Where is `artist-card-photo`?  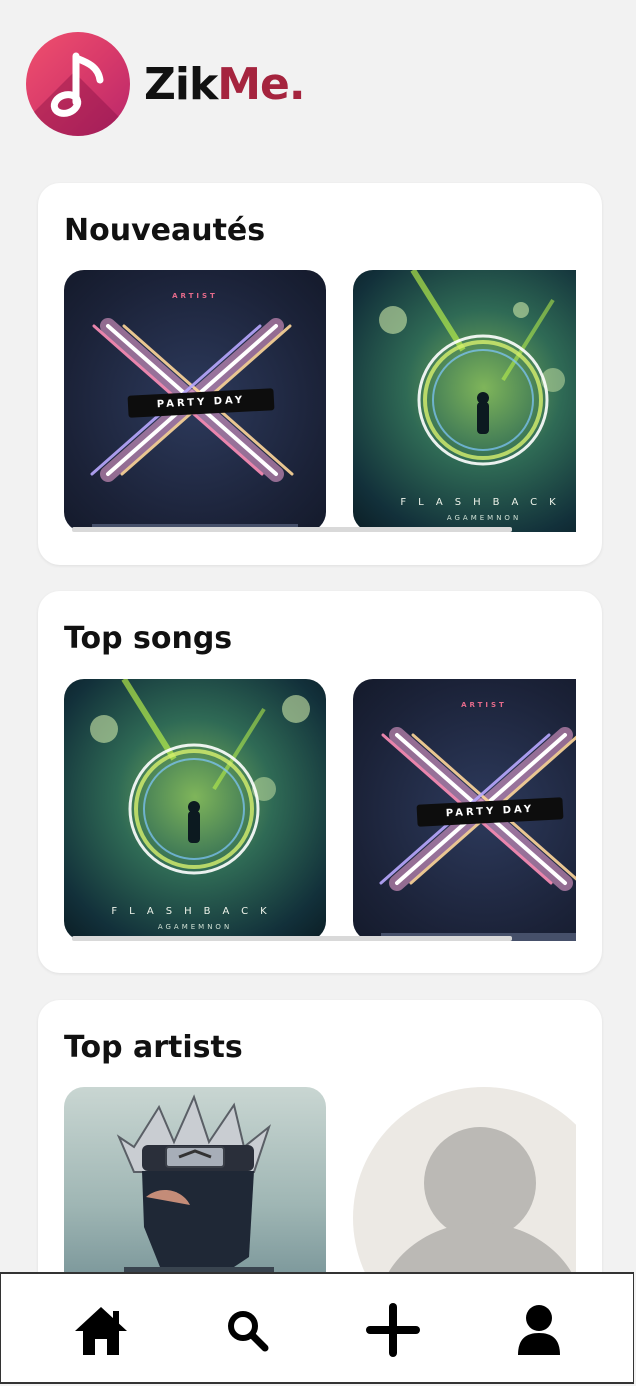 artist-card-photo is located at coordinates (195, 1193).